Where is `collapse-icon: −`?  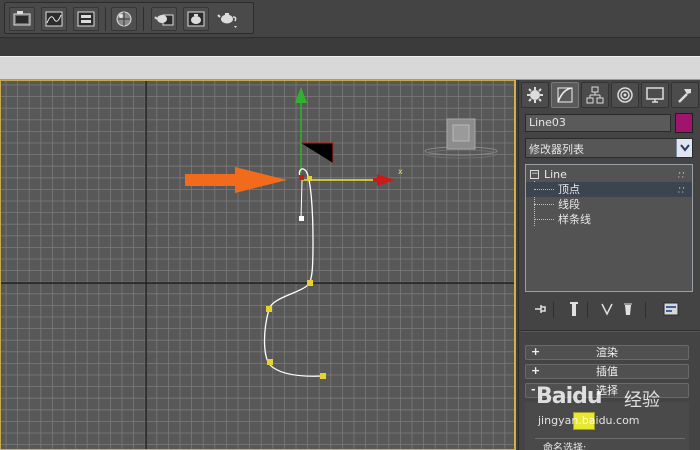
collapse-icon: − is located at coordinates (534, 174).